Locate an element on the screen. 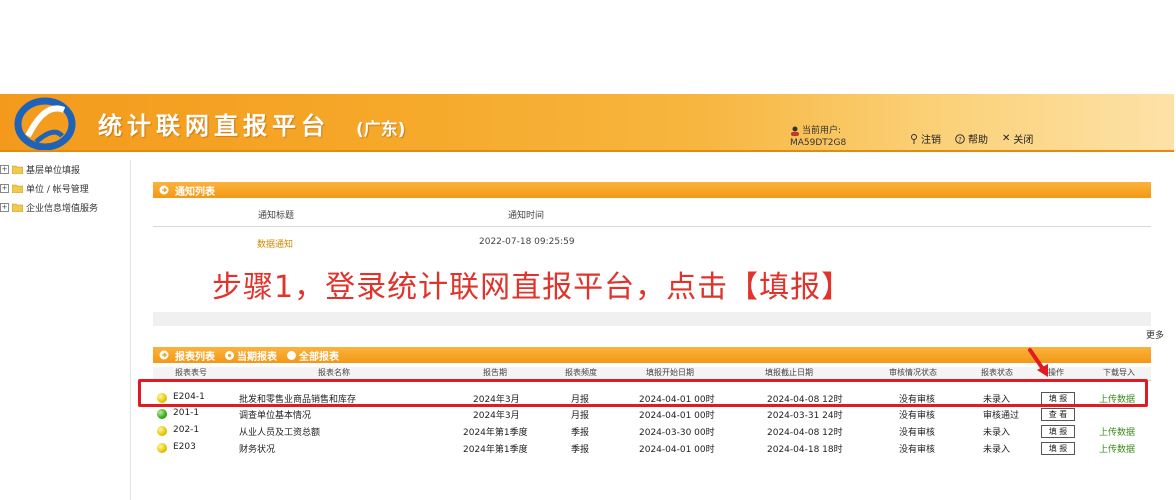 This screenshot has width=1176, height=500. logout-link: 注销 is located at coordinates (925, 138).